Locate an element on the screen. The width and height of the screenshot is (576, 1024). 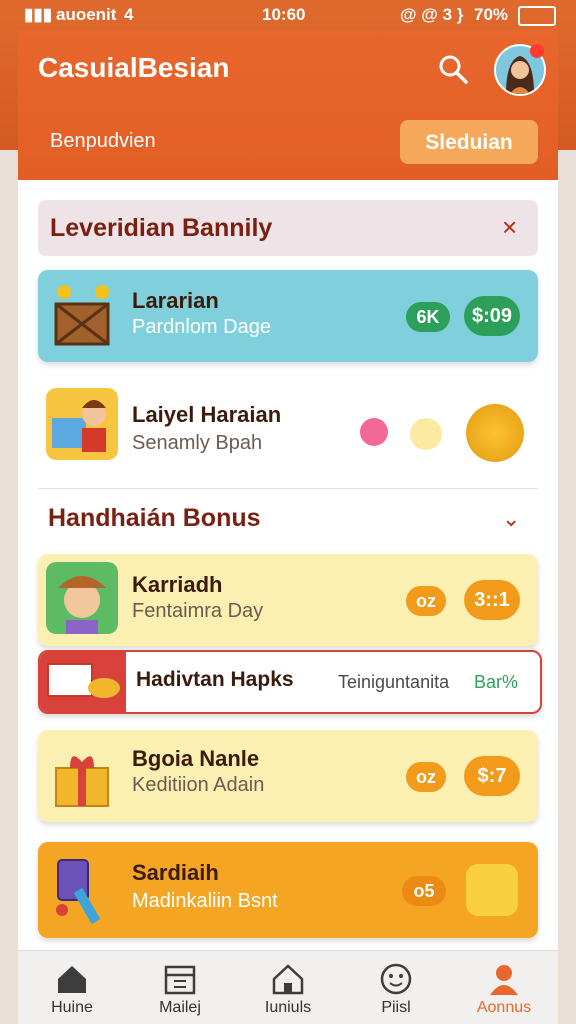
gold-coin-icon is located at coordinates (495, 433).